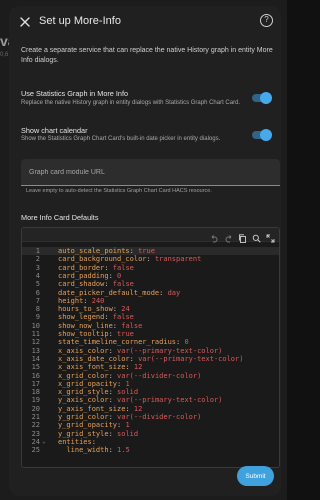 This screenshot has width=320, height=500. I want to click on redo-icon, so click(228, 236).